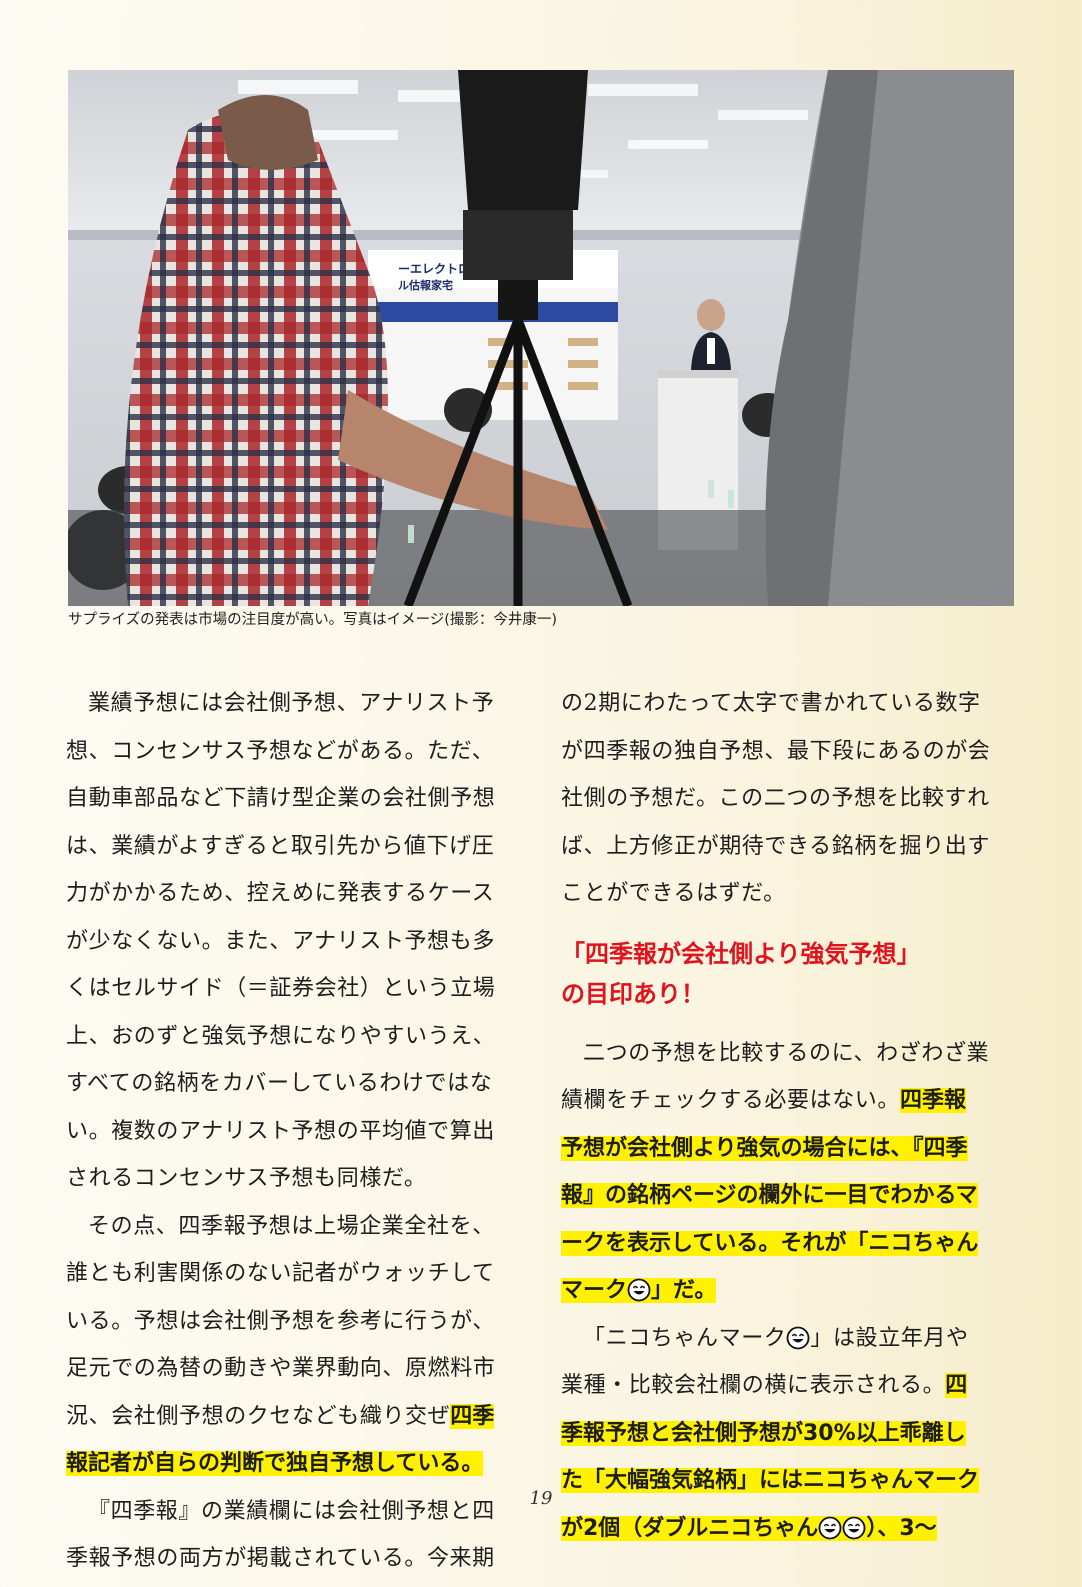 The width and height of the screenshot is (1082, 1587). What do you see at coordinates (291, 1226) in the screenshot?
I see `line-text: その点、四季報予想は上場企業全社を、` at bounding box center [291, 1226].